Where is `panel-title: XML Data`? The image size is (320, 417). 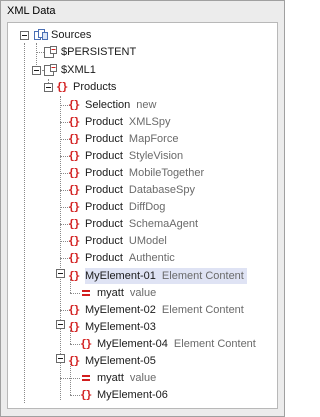 panel-title: XML Data is located at coordinates (31, 11).